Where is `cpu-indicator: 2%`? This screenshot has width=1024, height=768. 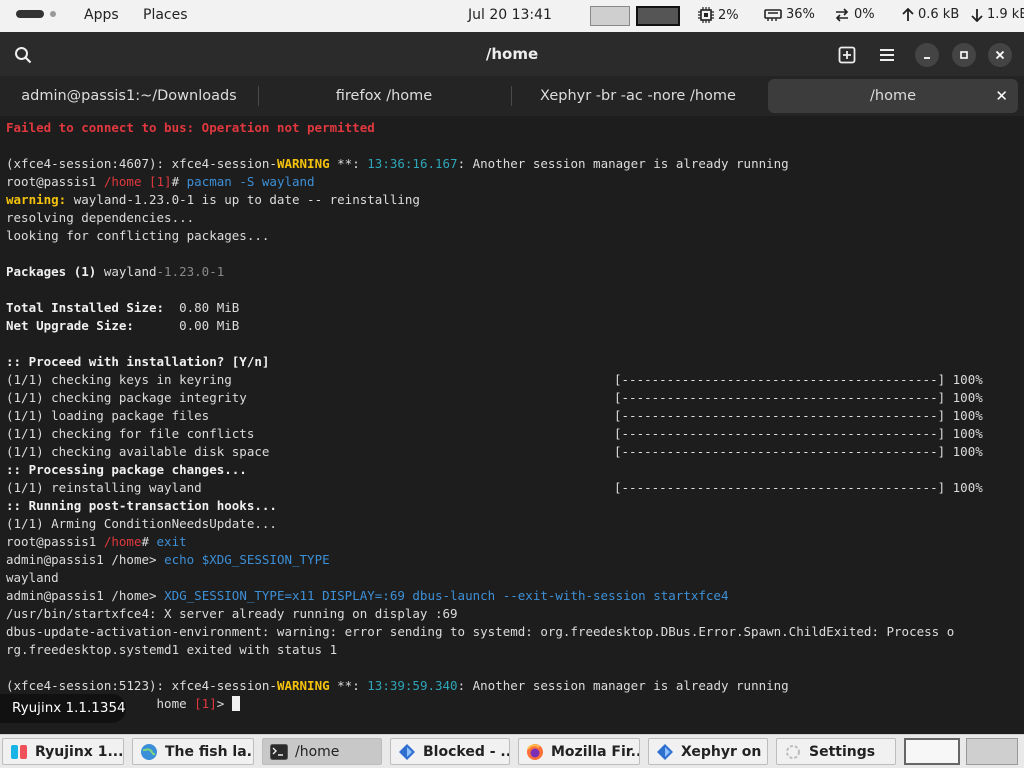
cpu-indicator: 2% is located at coordinates (718, 15).